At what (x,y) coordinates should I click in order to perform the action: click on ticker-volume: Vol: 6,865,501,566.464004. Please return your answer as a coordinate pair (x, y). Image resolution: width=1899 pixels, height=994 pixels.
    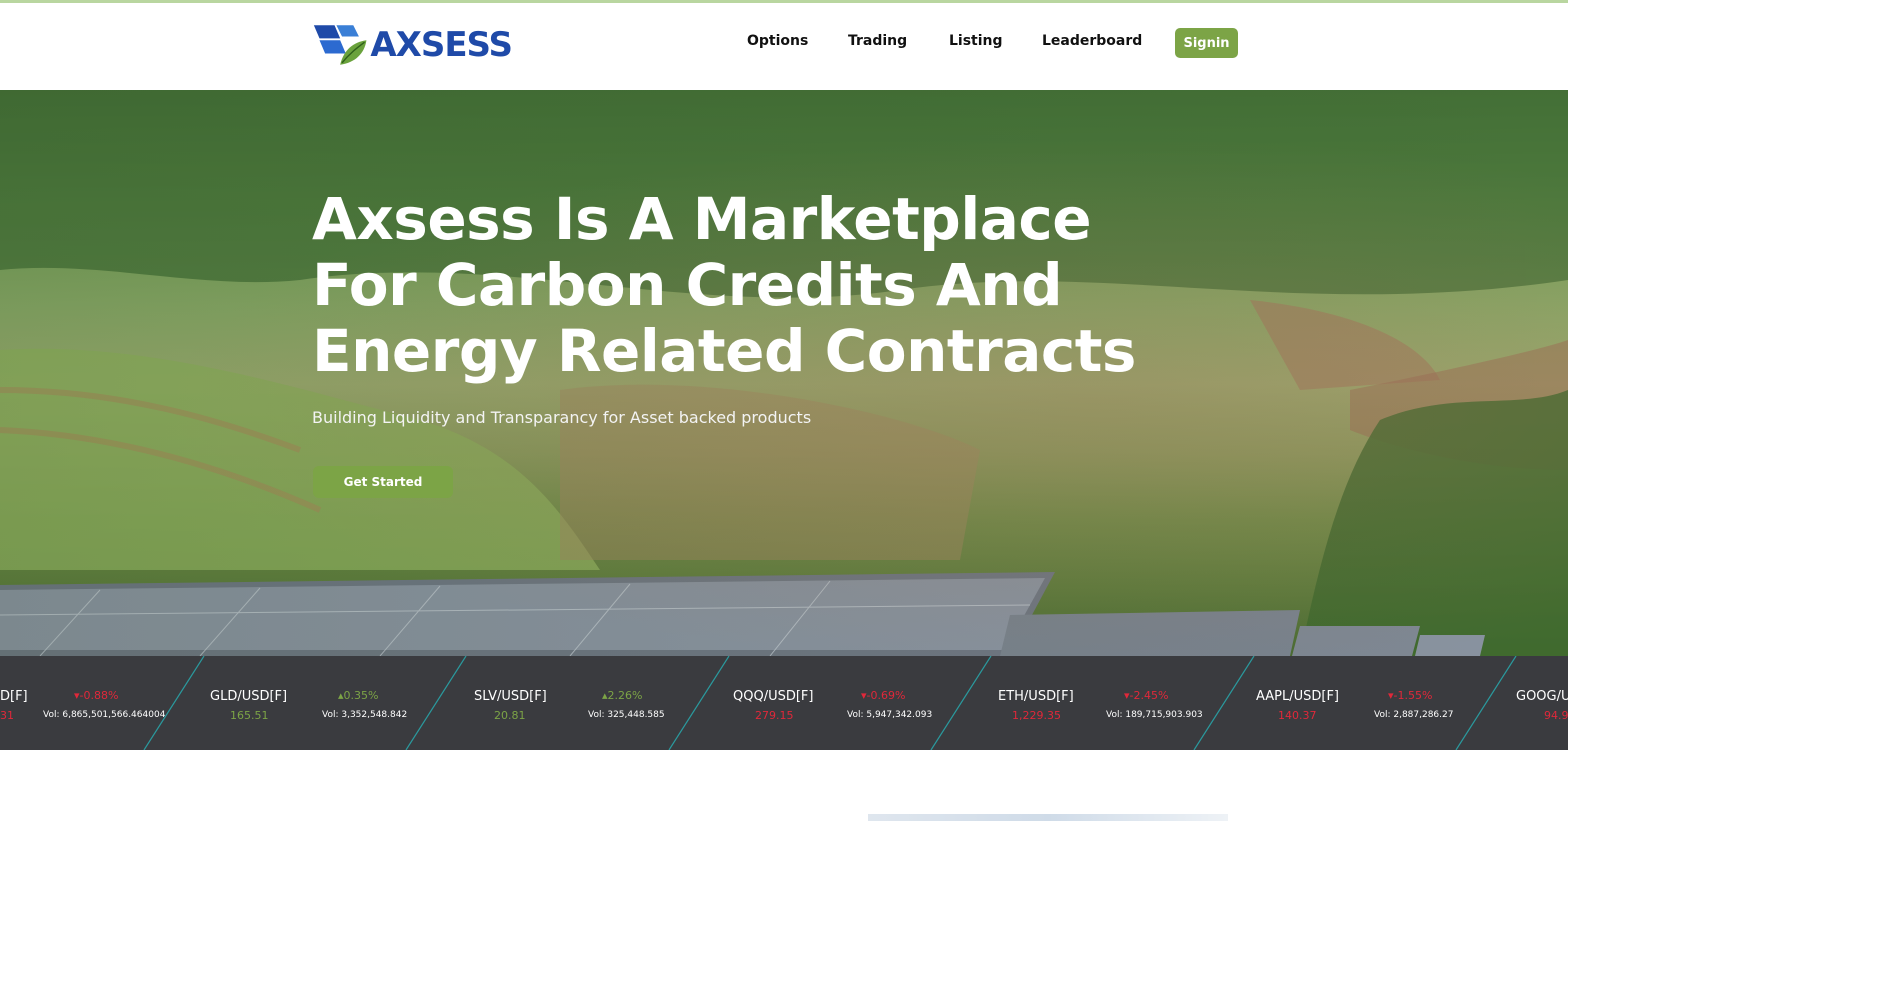
    Looking at the image, I should click on (104, 715).